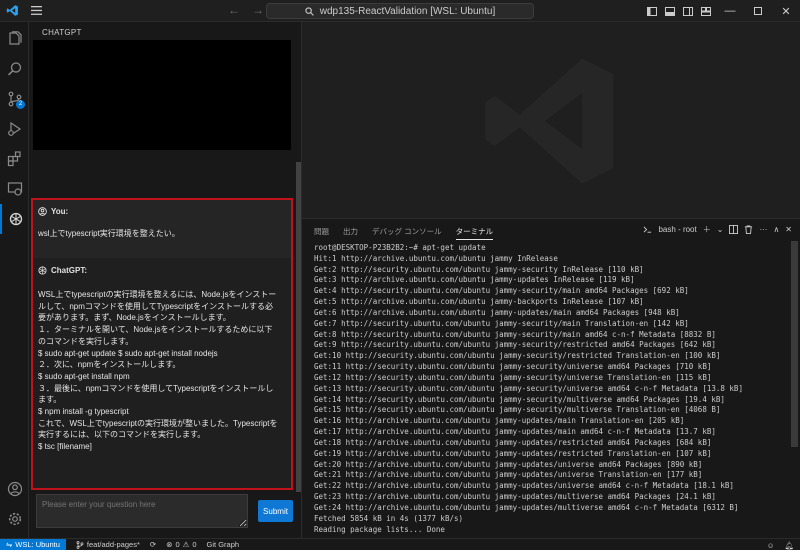 The width and height of the screenshot is (800, 550). I want to click on assistant-message-header: ChatGPT:, so click(62, 270).